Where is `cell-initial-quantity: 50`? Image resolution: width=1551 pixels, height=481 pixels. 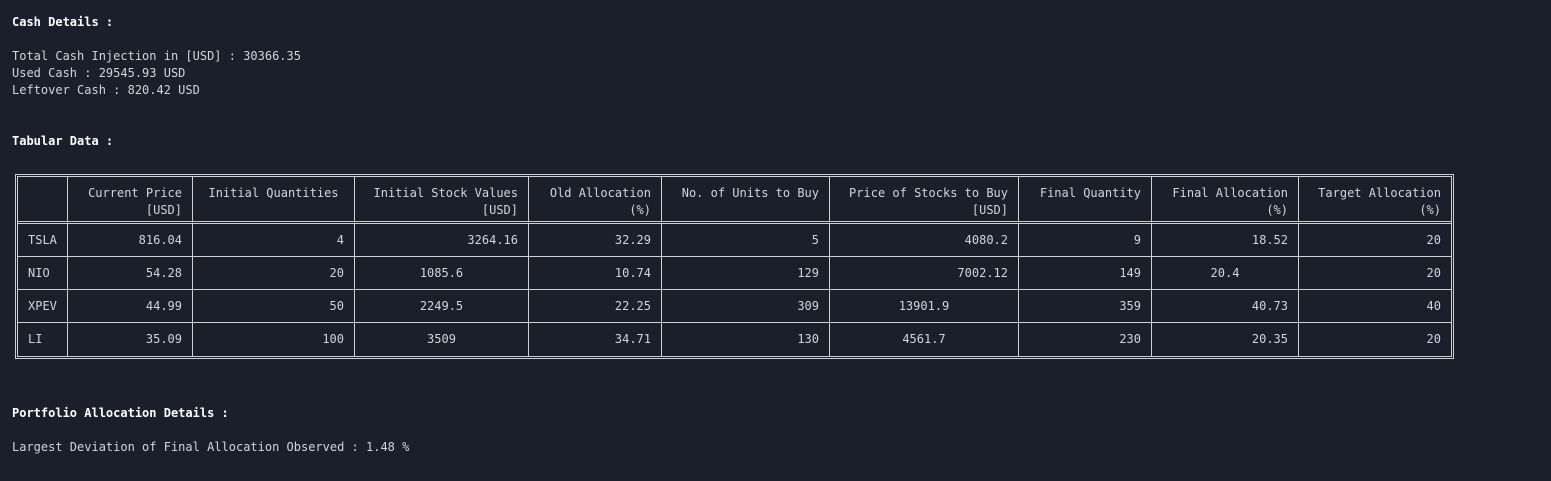 cell-initial-quantity: 50 is located at coordinates (274, 306).